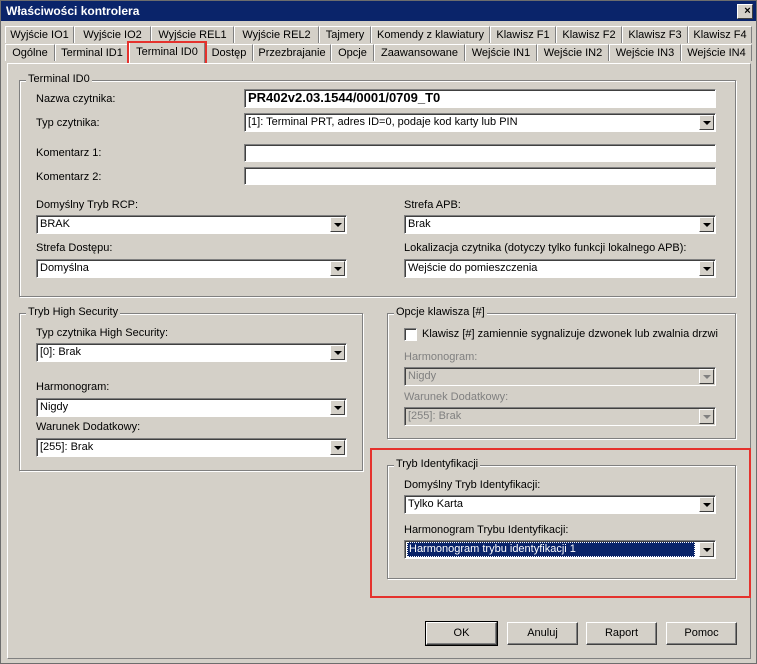 Image resolution: width=757 pixels, height=664 pixels. What do you see at coordinates (229, 52) in the screenshot?
I see `tab-dostep: Dostęp` at bounding box center [229, 52].